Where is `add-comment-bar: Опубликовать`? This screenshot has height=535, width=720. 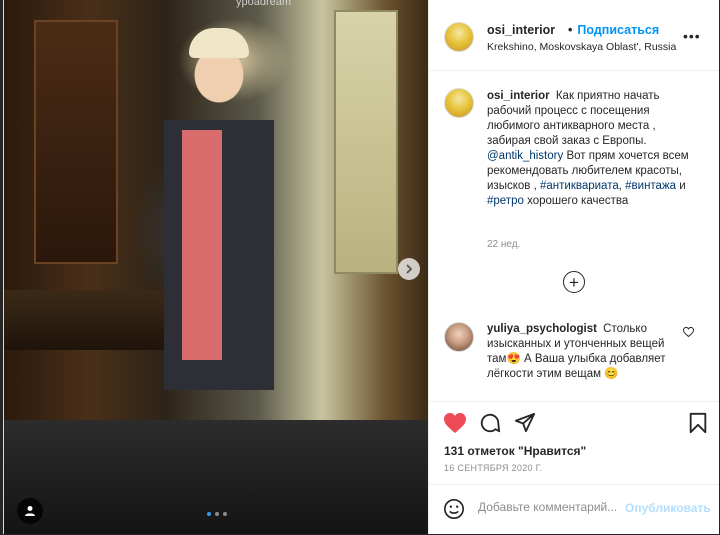
add-comment-bar: Опубликовать is located at coordinates (574, 509).